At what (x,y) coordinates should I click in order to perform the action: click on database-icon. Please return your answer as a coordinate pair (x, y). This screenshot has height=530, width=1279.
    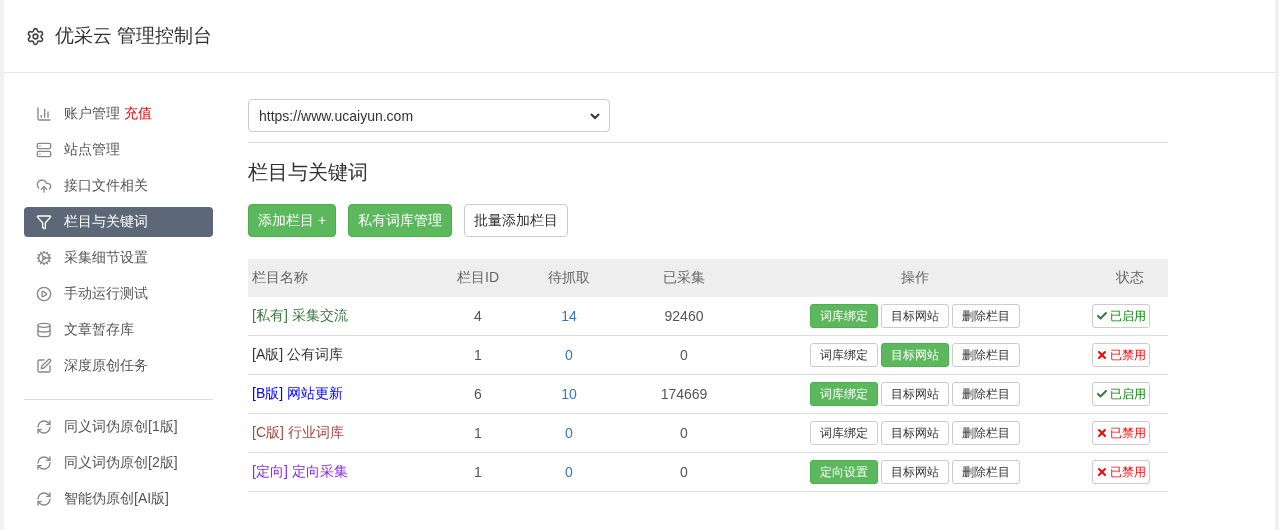
    Looking at the image, I should click on (44, 330).